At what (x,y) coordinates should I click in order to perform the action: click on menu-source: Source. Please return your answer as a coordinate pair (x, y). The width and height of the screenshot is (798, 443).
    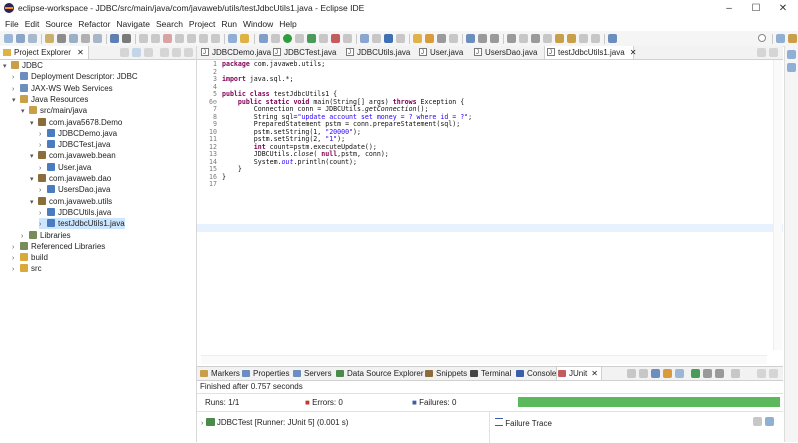
    Looking at the image, I should click on (58, 24).